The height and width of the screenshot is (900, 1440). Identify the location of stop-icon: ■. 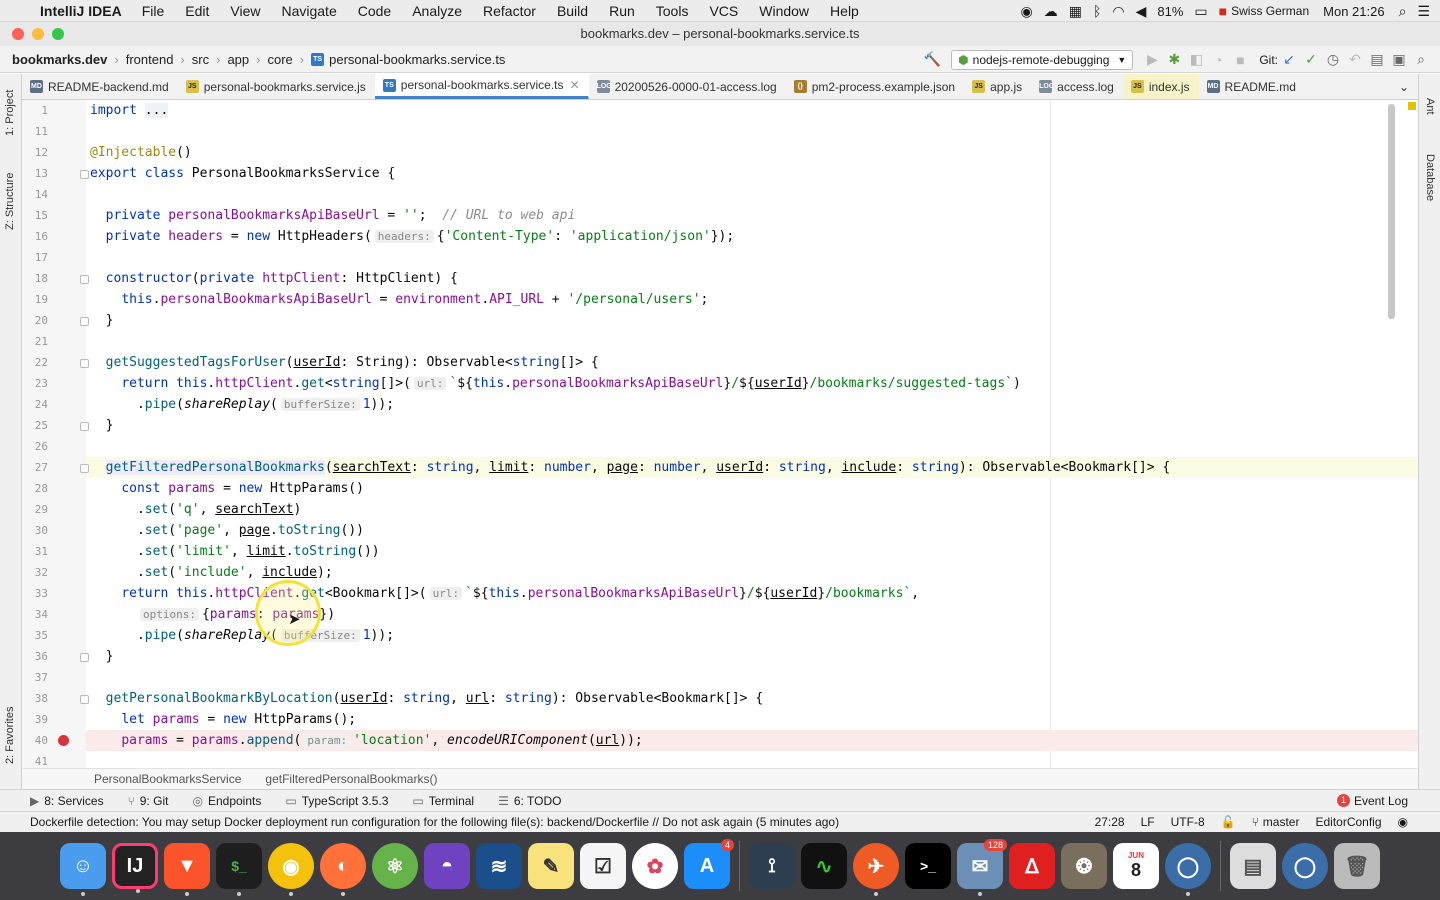
(1240, 60).